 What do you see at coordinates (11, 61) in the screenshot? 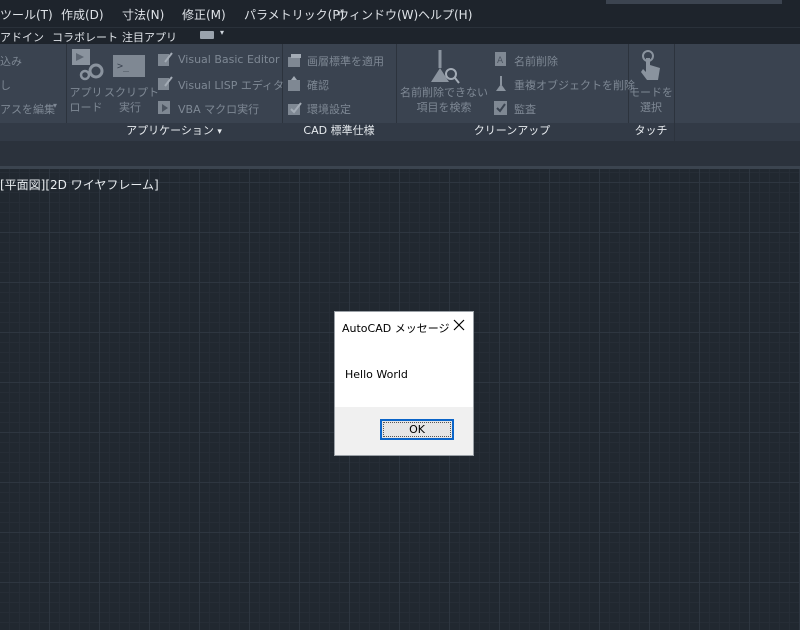
I see `ribbon-item-partial-1: 込み` at bounding box center [11, 61].